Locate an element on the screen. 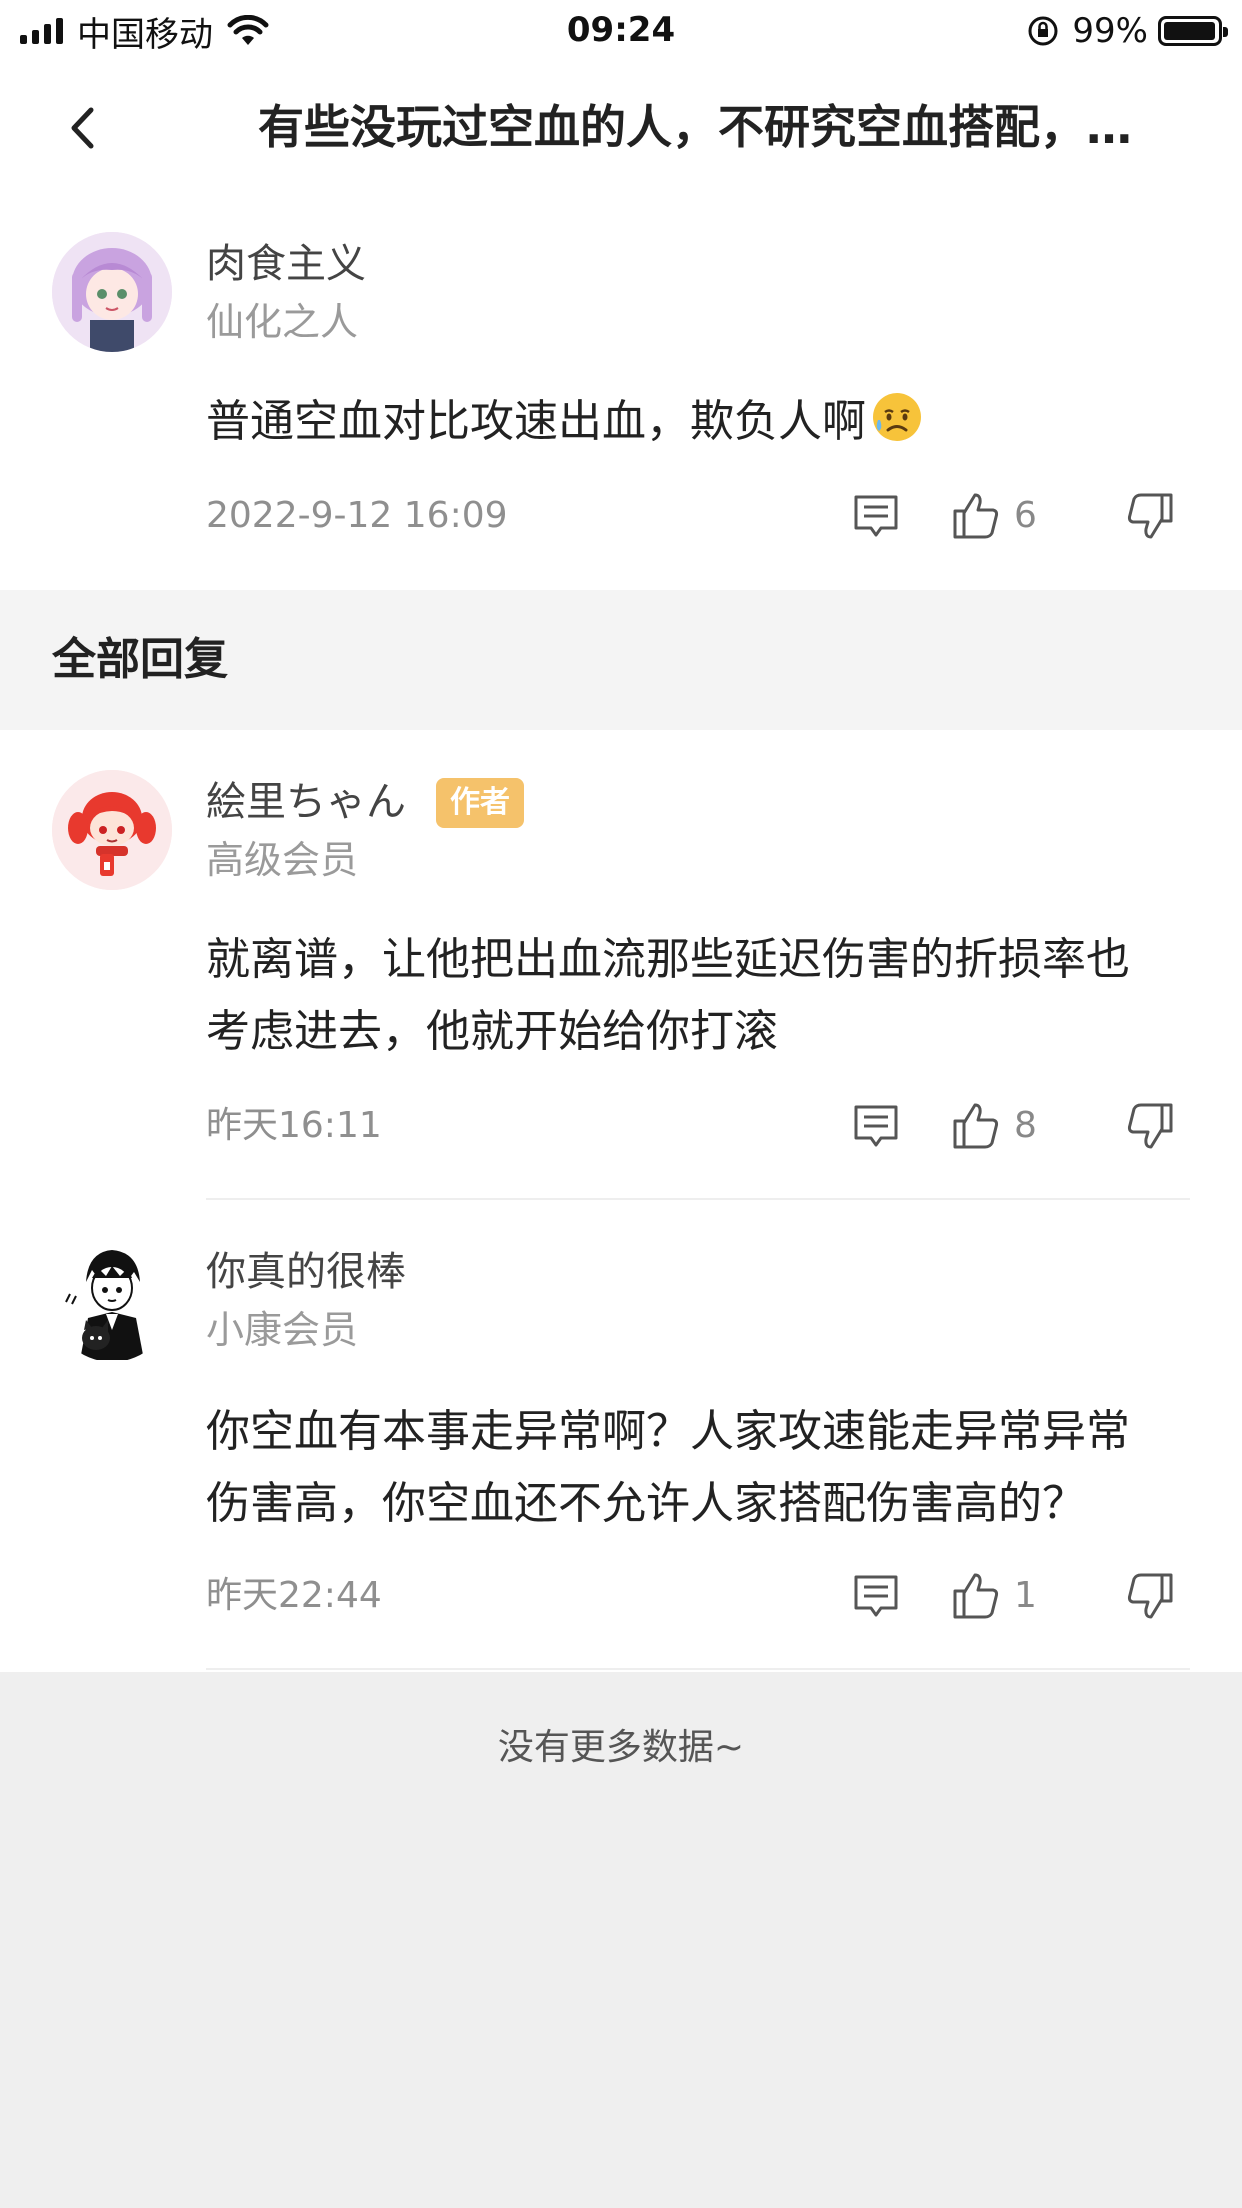 This screenshot has width=1242, height=2208. user-level: 仙化之人 is located at coordinates (282, 322).